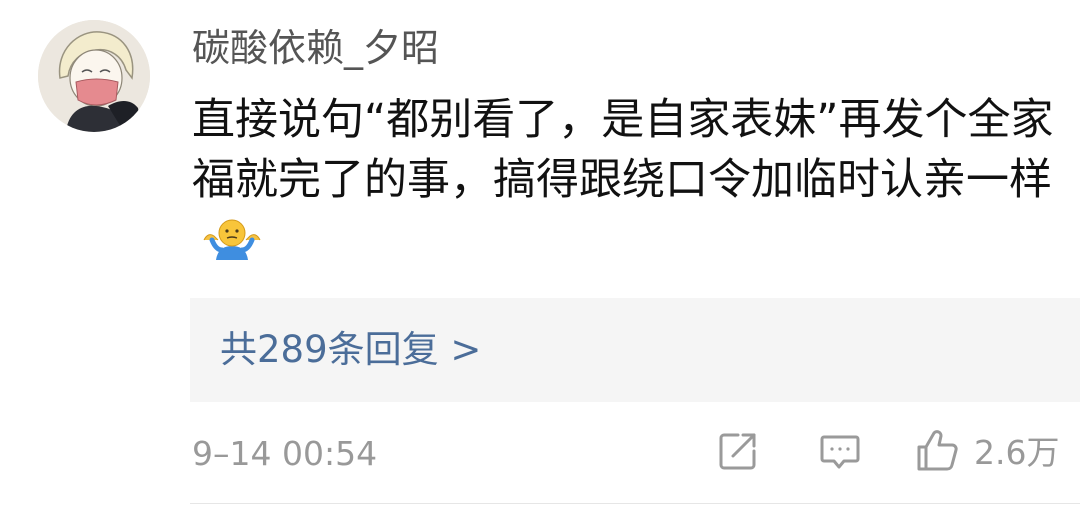  I want to click on share-icon, so click(738, 453).